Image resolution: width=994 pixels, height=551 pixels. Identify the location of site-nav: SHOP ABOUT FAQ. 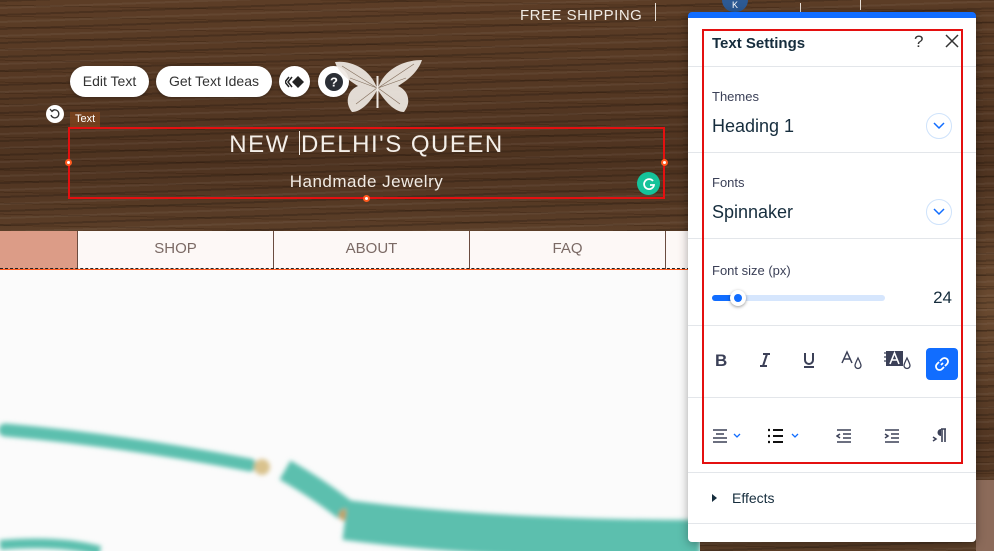
(350, 250).